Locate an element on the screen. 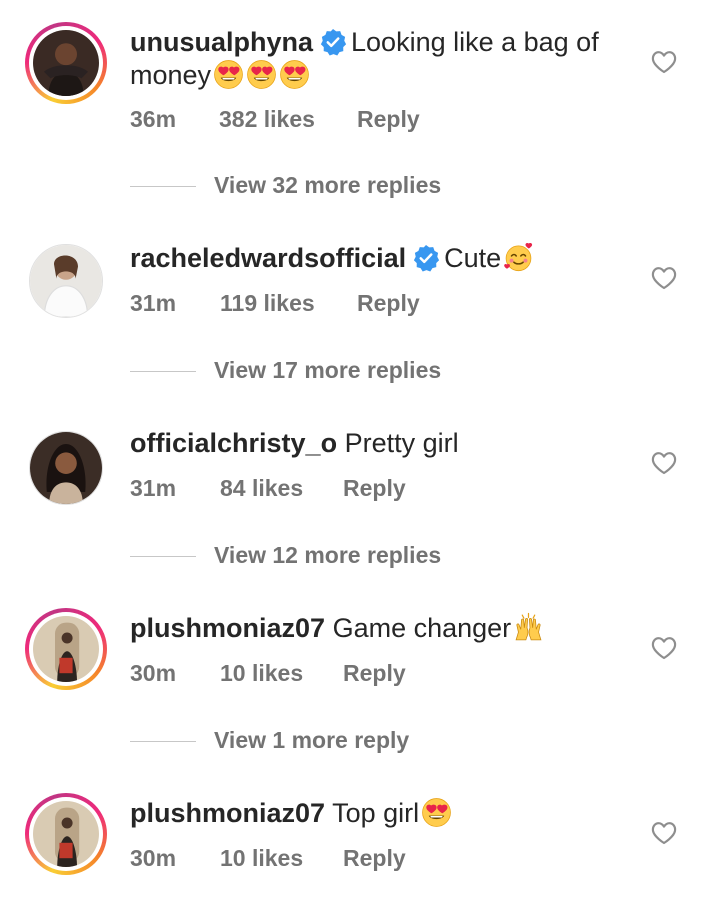  comment-text: racheledwardsofficial Cute is located at coordinates (385, 258).